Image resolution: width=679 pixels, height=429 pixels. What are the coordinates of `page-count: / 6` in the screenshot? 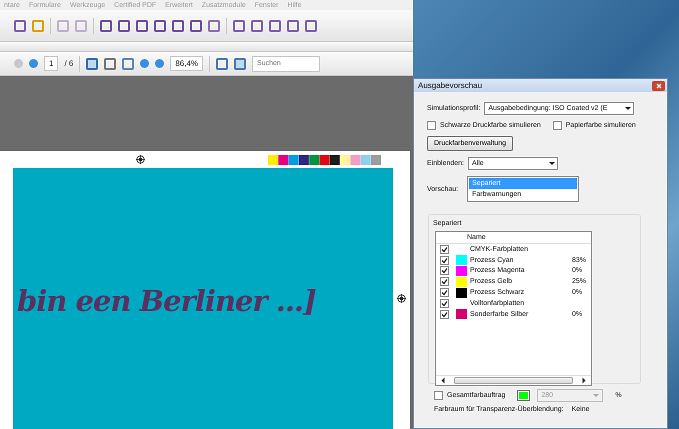 It's located at (69, 63).